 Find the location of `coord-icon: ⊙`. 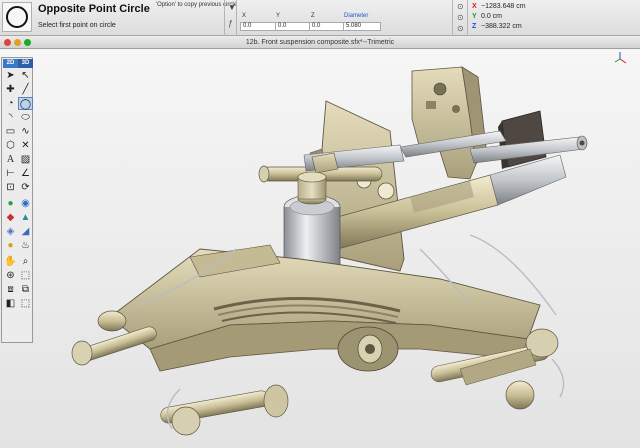

coord-icon: ⊙ is located at coordinates (460, 28).